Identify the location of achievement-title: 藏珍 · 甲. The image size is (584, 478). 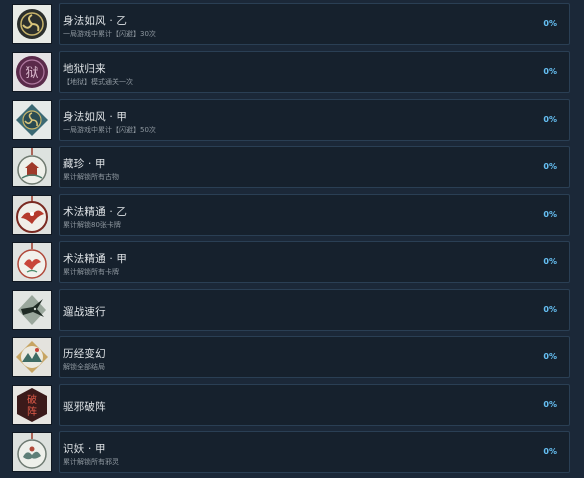
(84, 164).